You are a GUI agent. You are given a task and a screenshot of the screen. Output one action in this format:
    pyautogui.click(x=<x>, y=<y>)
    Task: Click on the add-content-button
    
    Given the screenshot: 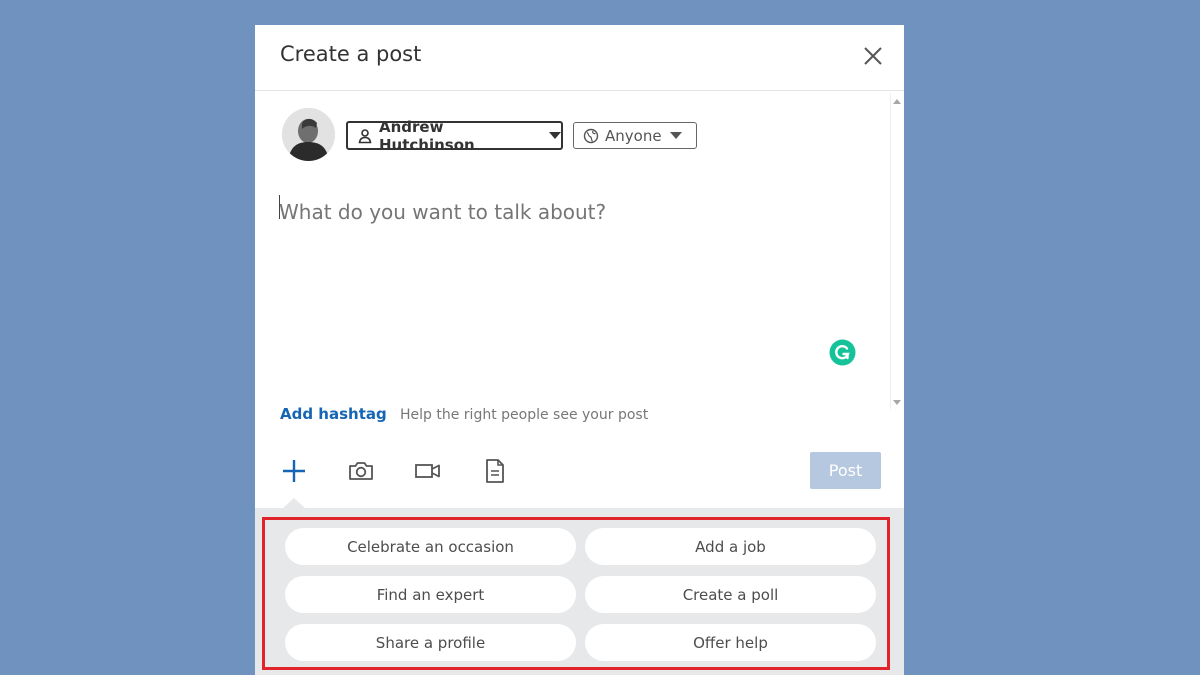 What is the action you would take?
    pyautogui.click(x=294, y=471)
    